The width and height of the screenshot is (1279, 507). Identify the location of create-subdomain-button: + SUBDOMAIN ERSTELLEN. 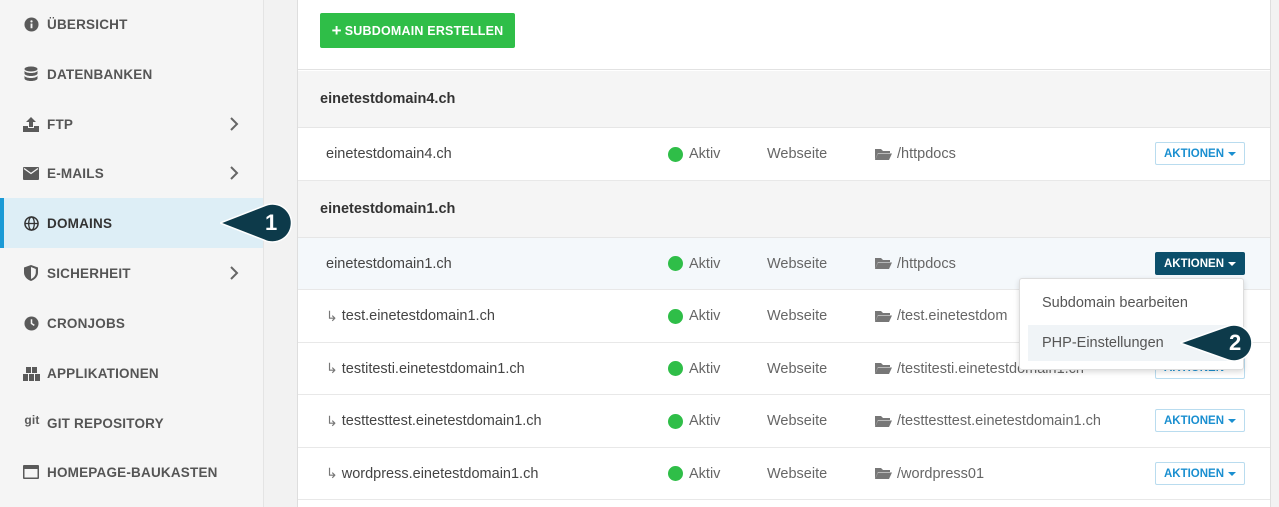
(417, 30).